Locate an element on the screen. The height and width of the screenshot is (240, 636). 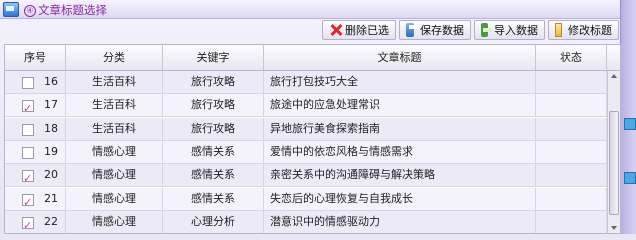
table-header: 序号 分类 关键字 文章标题 状态 is located at coordinates (312, 58).